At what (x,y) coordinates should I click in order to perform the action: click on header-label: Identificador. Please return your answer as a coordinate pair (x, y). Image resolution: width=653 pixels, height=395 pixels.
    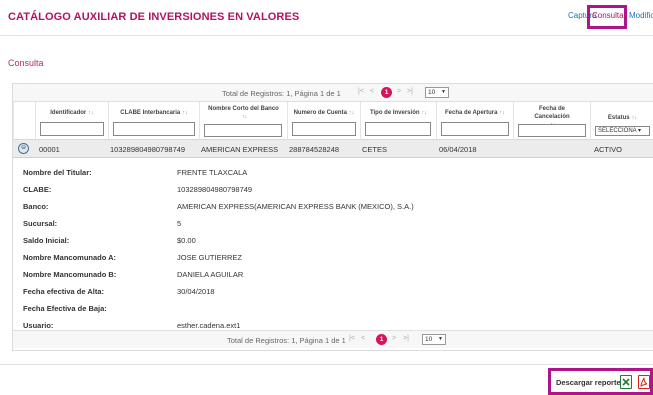
    Looking at the image, I should click on (68, 113).